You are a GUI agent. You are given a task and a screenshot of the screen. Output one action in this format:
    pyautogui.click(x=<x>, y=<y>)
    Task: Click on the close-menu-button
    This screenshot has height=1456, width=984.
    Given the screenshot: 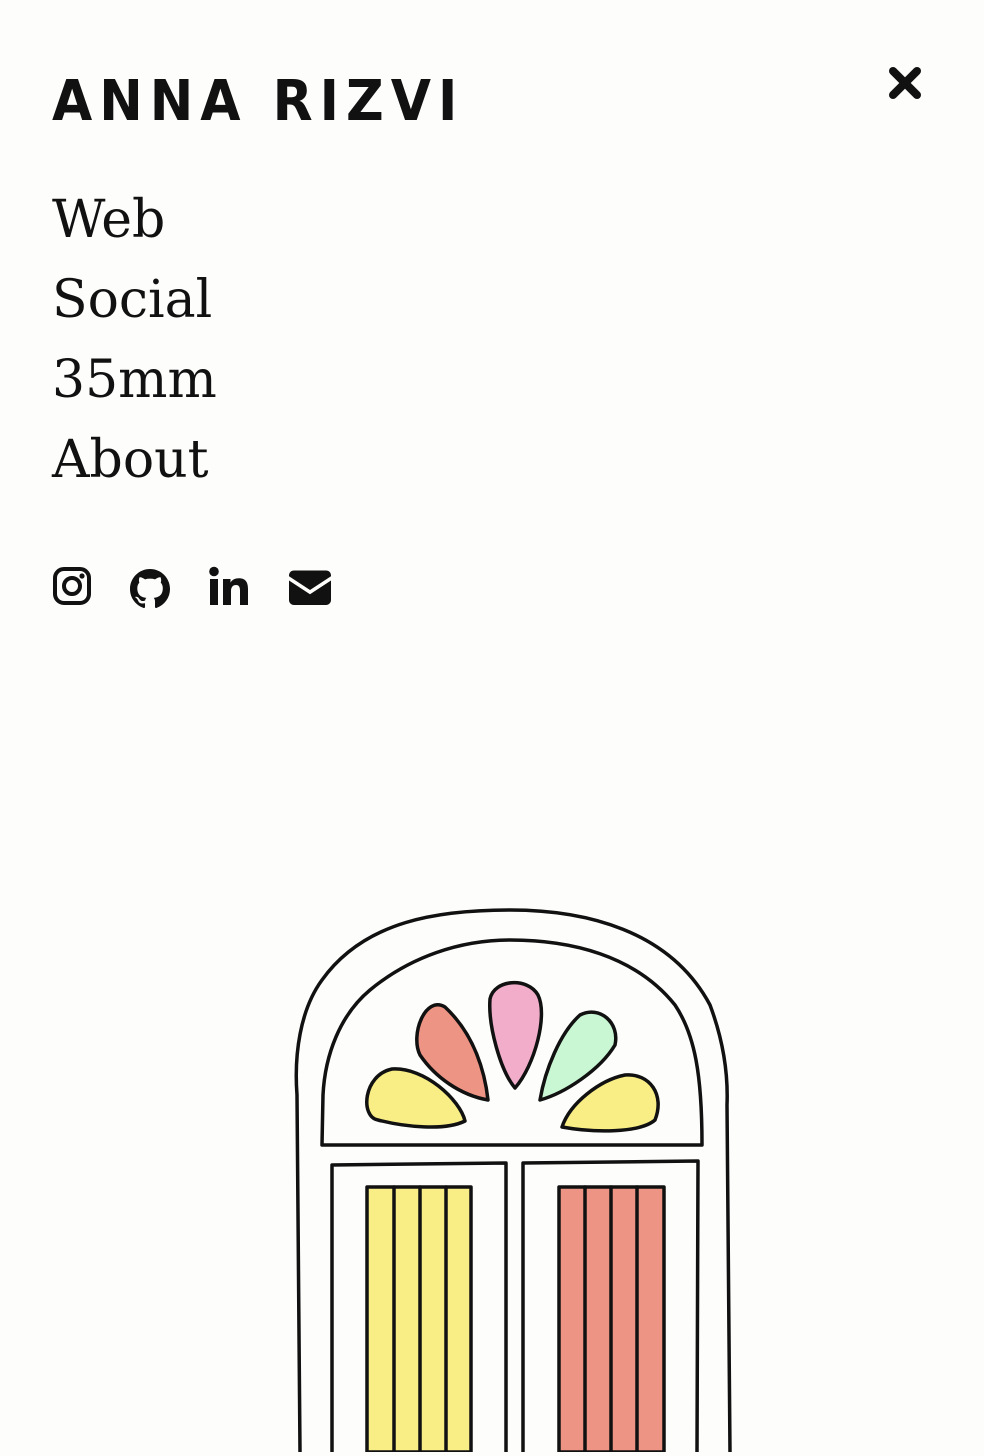 What is the action you would take?
    pyautogui.click(x=905, y=83)
    